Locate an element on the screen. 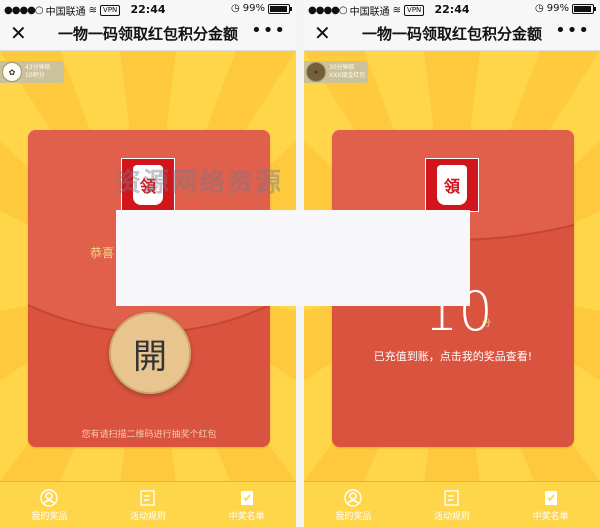 This screenshot has width=600, height=527. avatar: ✿ is located at coordinates (12, 72).